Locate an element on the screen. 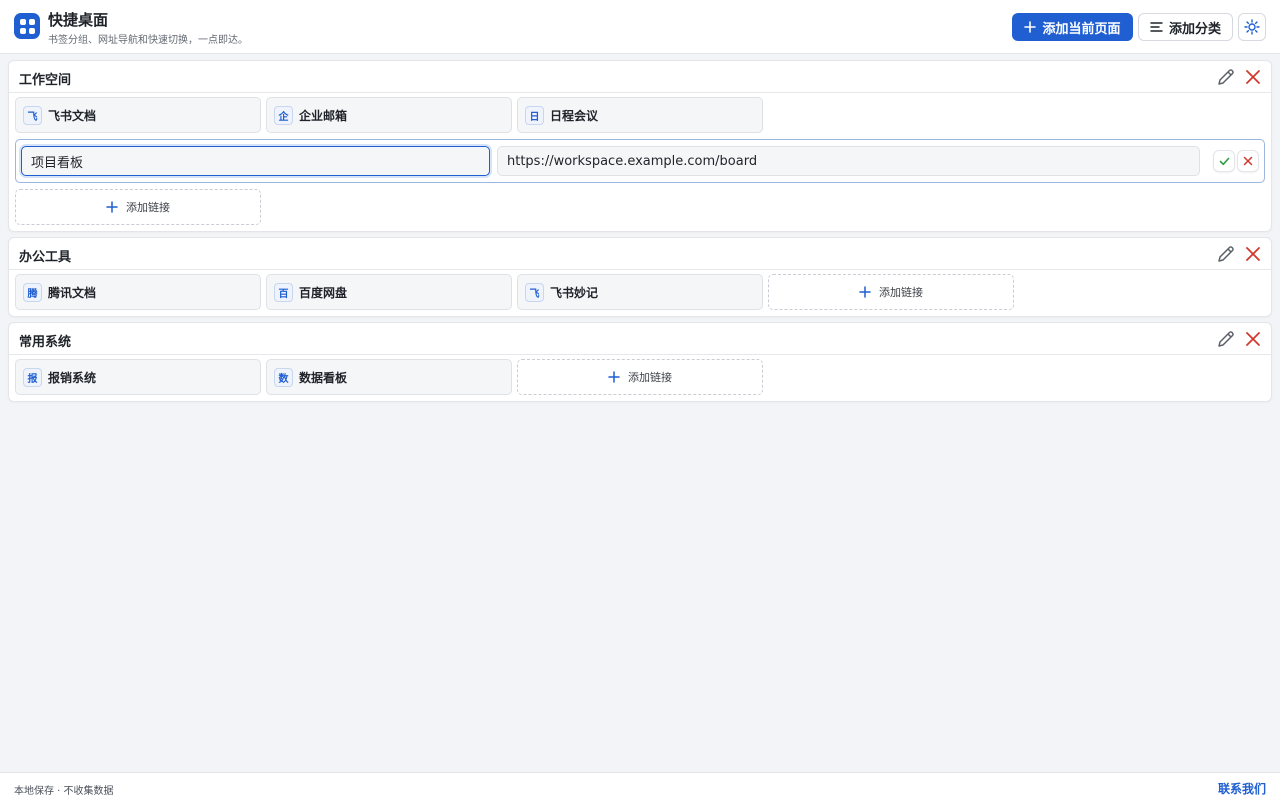 This screenshot has height=800, width=1280. check-icon is located at coordinates (1224, 161).